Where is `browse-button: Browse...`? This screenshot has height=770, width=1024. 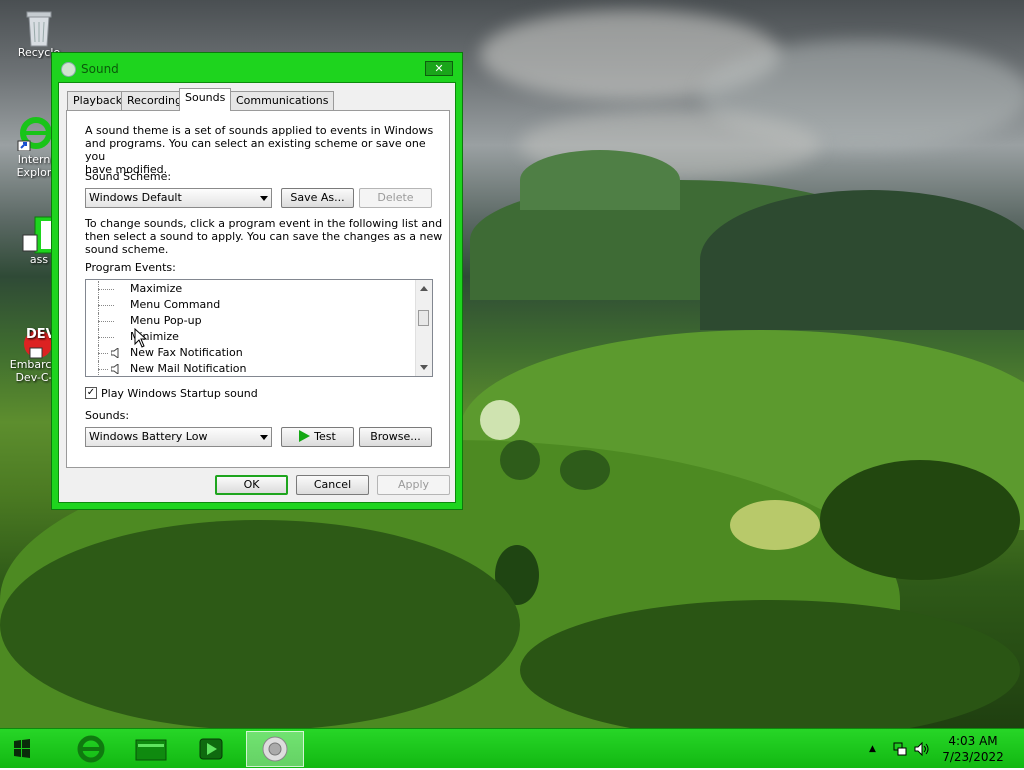 browse-button: Browse... is located at coordinates (395, 437).